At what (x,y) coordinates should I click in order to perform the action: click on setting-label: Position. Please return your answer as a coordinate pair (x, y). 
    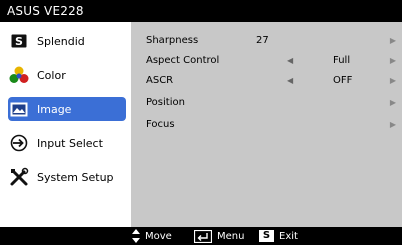
    Looking at the image, I should click on (165, 102).